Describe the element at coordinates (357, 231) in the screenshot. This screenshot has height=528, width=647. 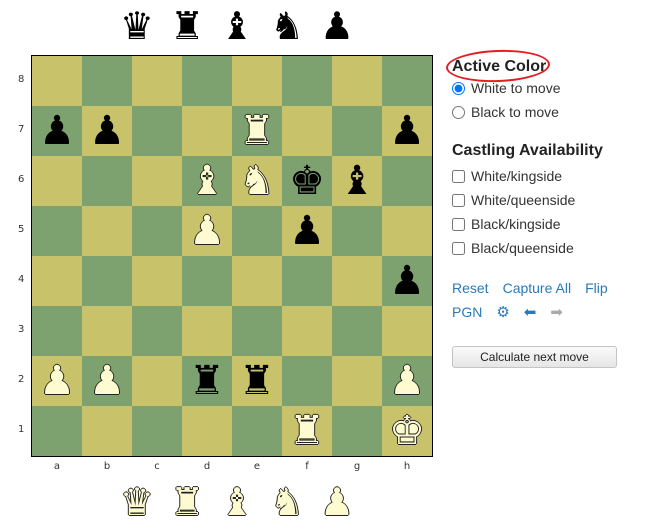
I see `square-g5` at that location.